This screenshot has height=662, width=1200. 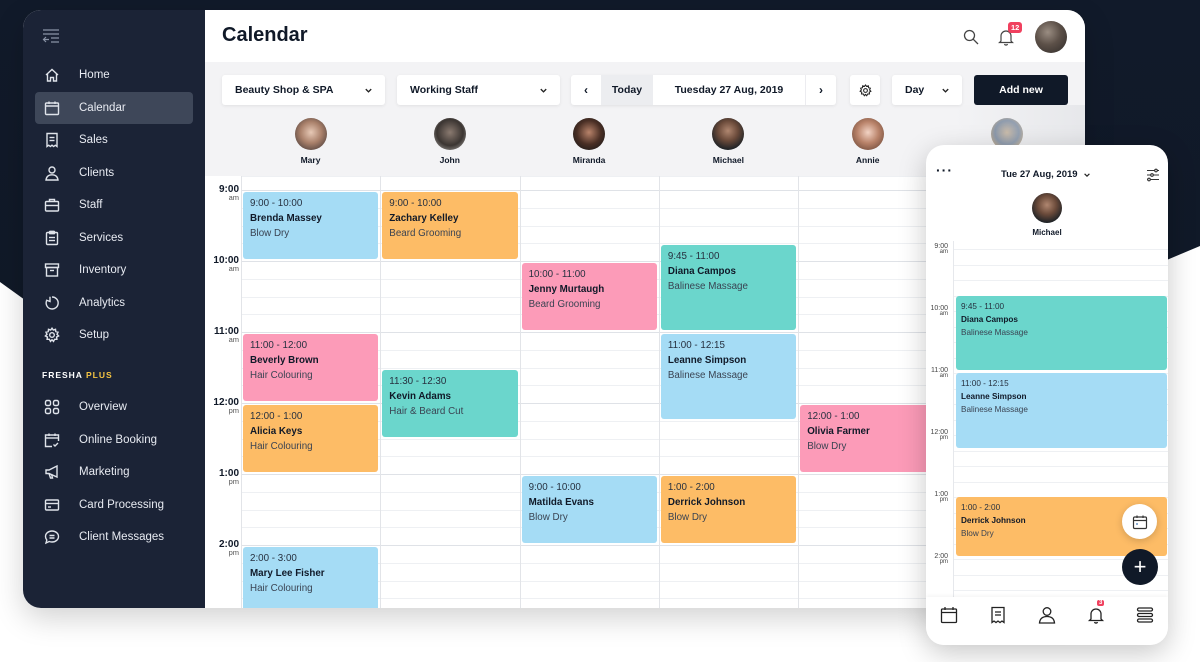 What do you see at coordinates (52, 440) in the screenshot?
I see `calendar-check-icon` at bounding box center [52, 440].